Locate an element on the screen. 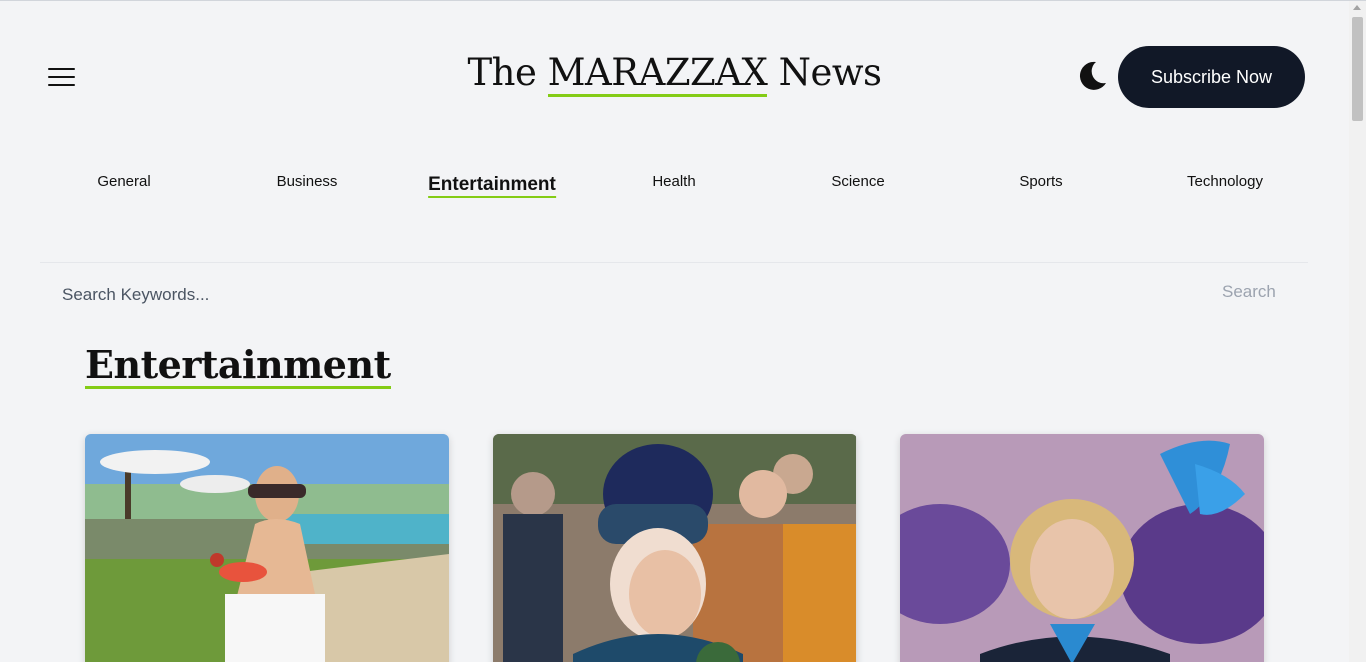 Image resolution: width=1366 pixels, height=662 pixels. site-title-suffix: News is located at coordinates (824, 72).